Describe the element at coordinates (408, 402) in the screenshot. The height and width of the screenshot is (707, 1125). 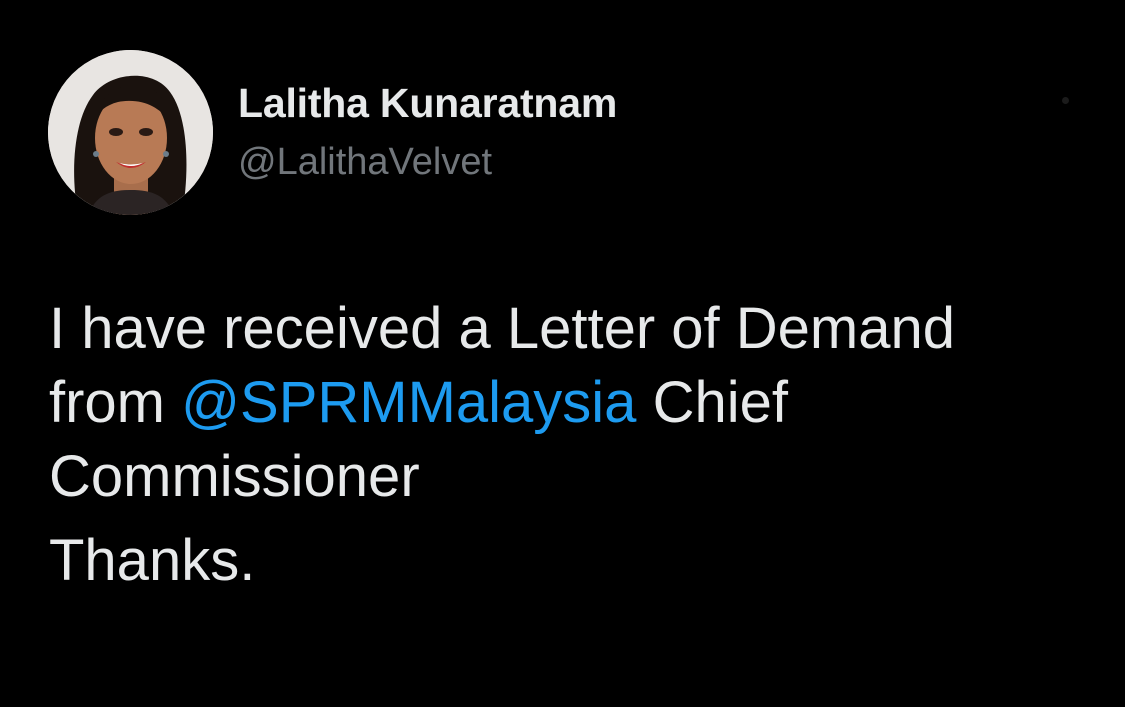
I see `mention-link: @SPRMMalaysia` at that location.